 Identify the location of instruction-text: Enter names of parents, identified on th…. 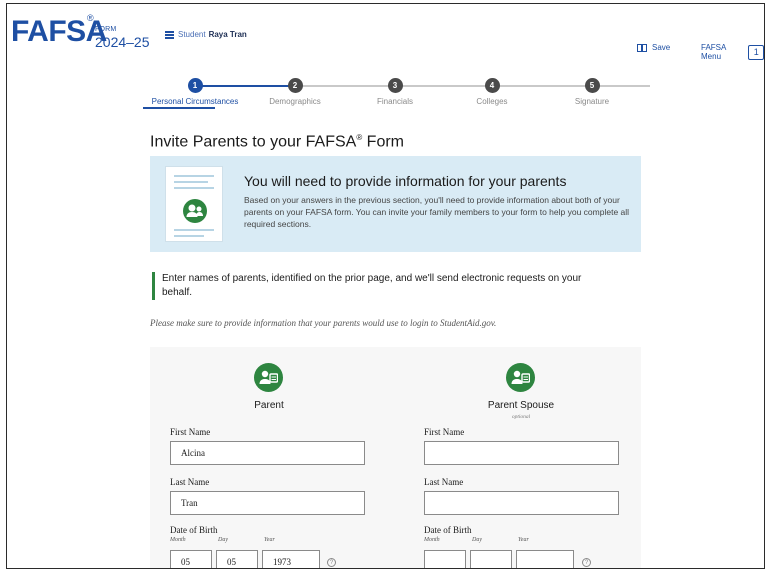
(377, 286).